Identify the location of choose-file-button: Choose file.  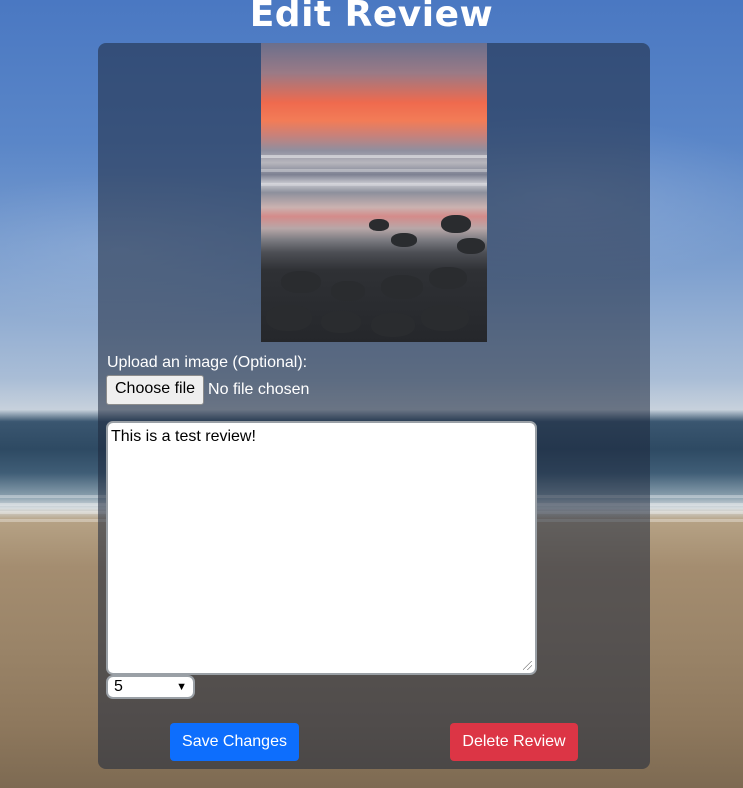
(155, 390).